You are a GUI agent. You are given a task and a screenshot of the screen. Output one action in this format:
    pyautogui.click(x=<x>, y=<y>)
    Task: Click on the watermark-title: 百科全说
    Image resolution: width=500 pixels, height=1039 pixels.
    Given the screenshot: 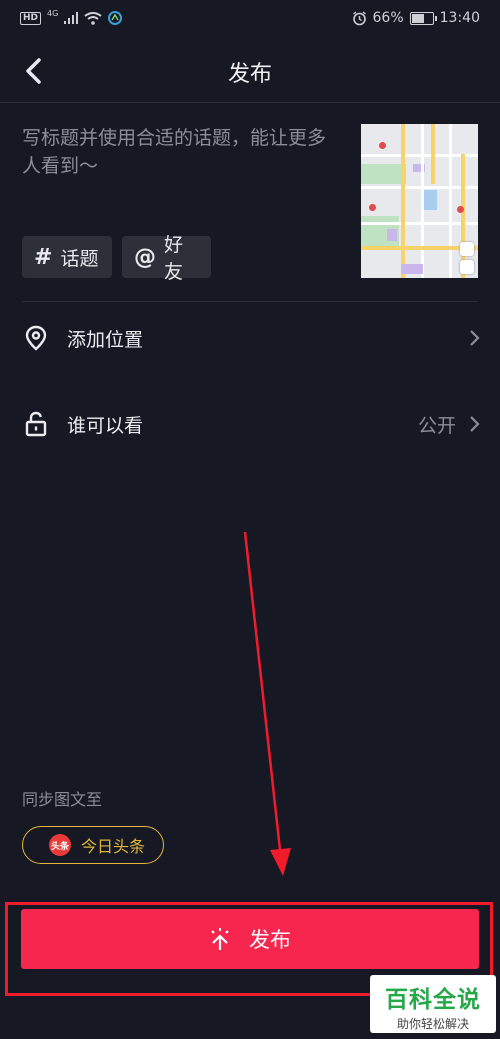 What is the action you would take?
    pyautogui.click(x=433, y=1000)
    